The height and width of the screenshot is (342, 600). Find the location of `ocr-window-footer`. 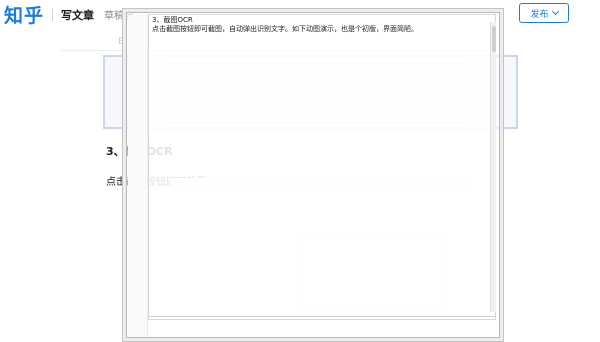

ocr-window-footer is located at coordinates (322, 318).